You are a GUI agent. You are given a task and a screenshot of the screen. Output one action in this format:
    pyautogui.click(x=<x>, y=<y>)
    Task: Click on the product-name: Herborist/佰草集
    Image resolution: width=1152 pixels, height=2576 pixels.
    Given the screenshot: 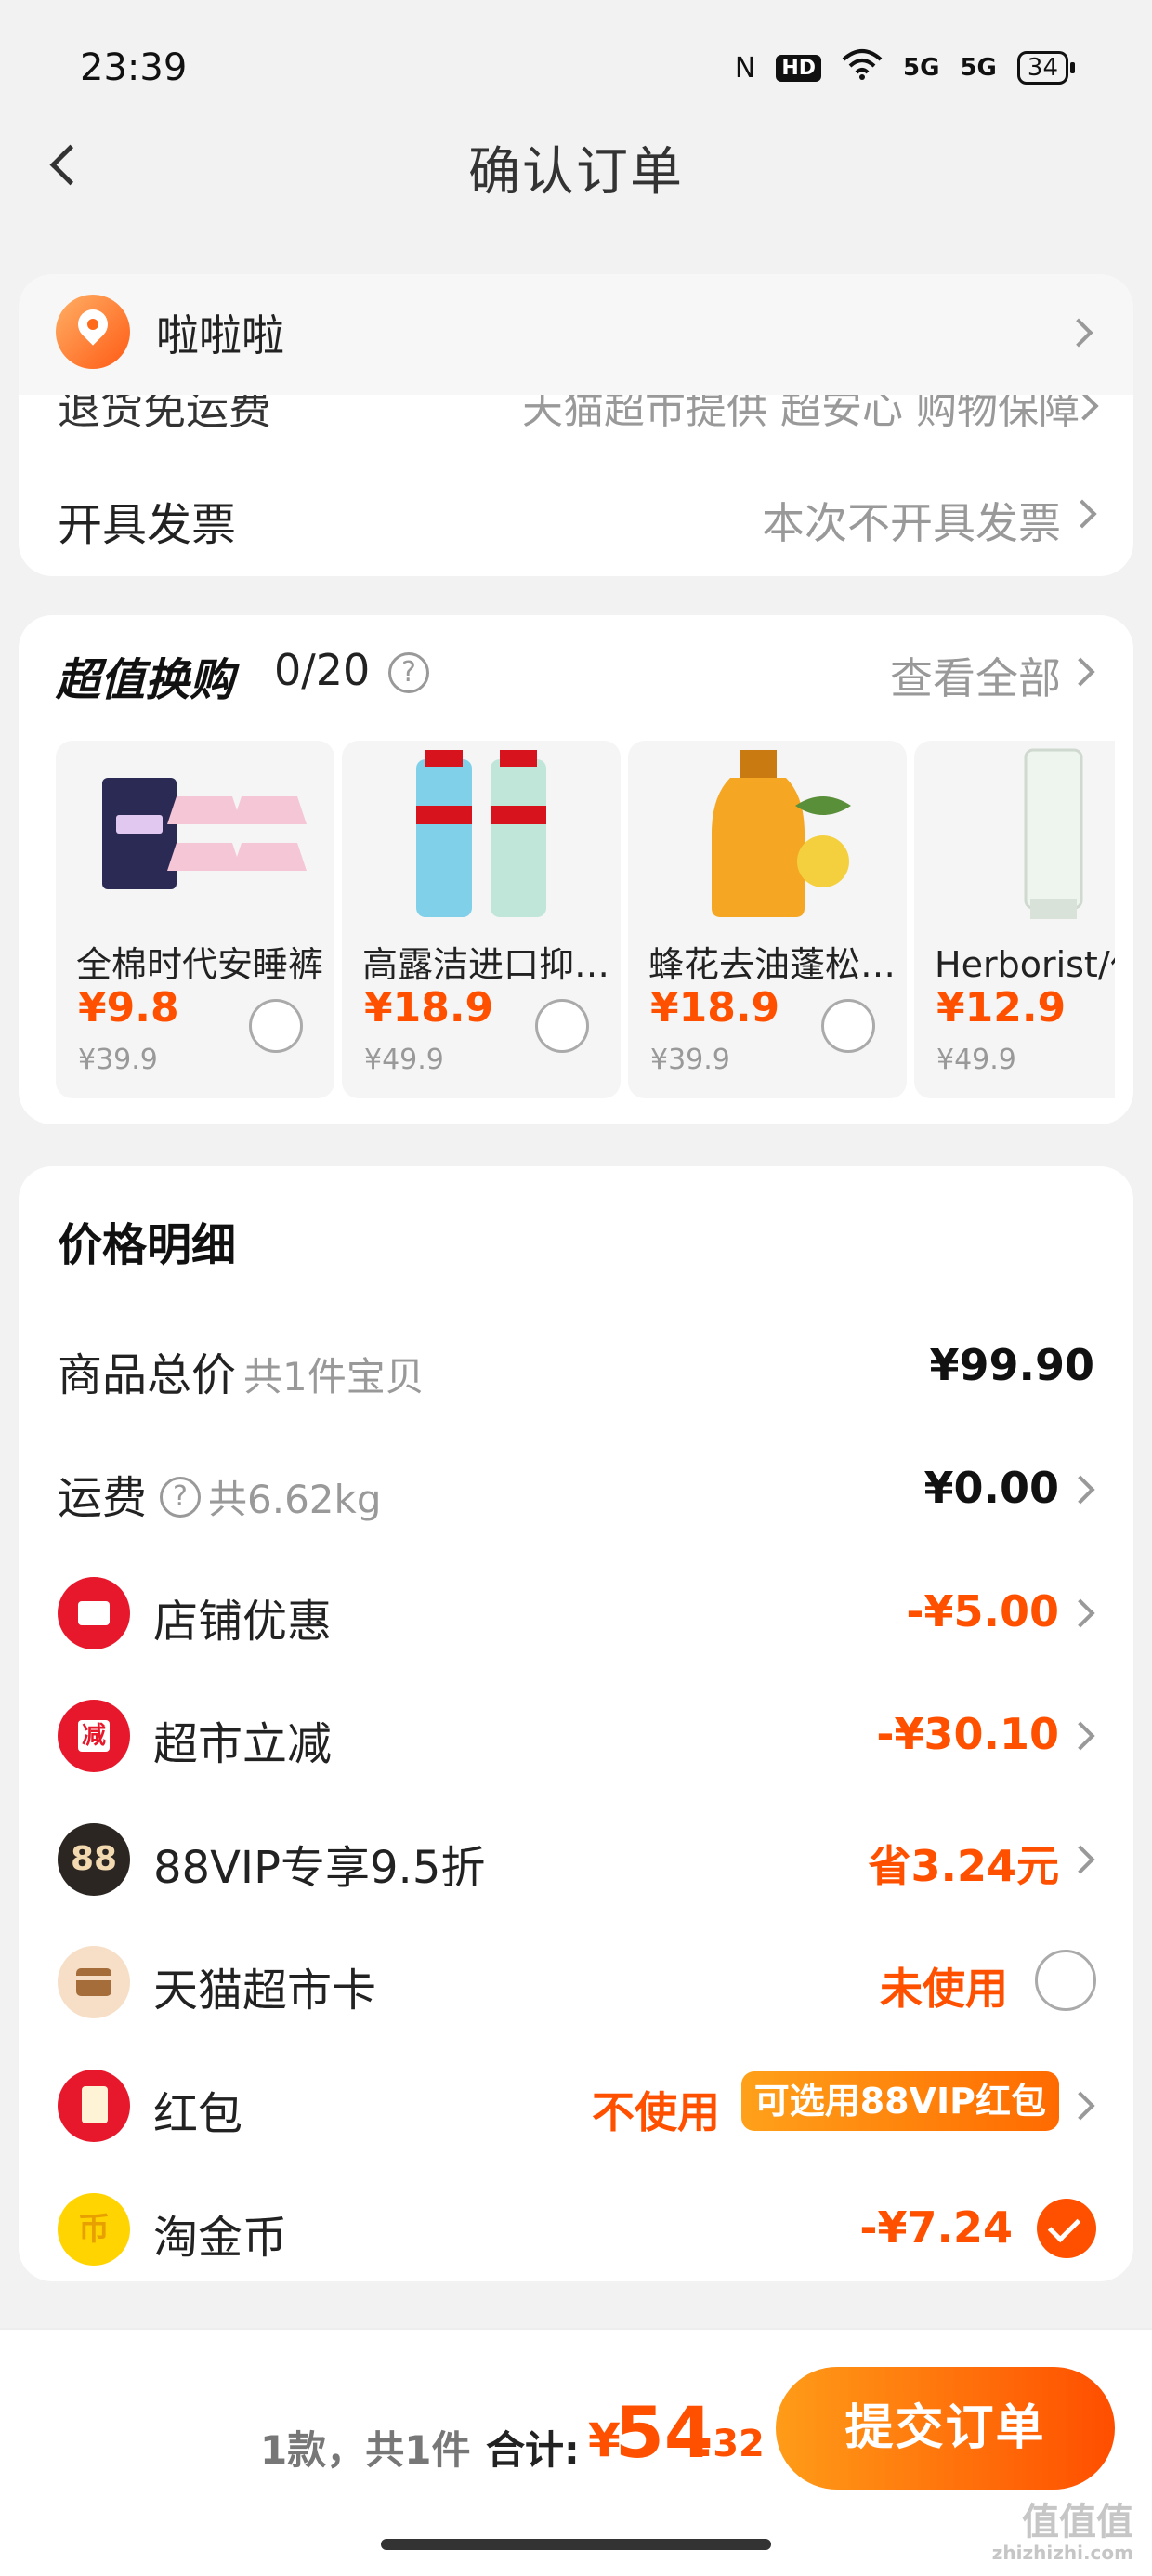 What is the action you would take?
    pyautogui.click(x=1025, y=964)
    